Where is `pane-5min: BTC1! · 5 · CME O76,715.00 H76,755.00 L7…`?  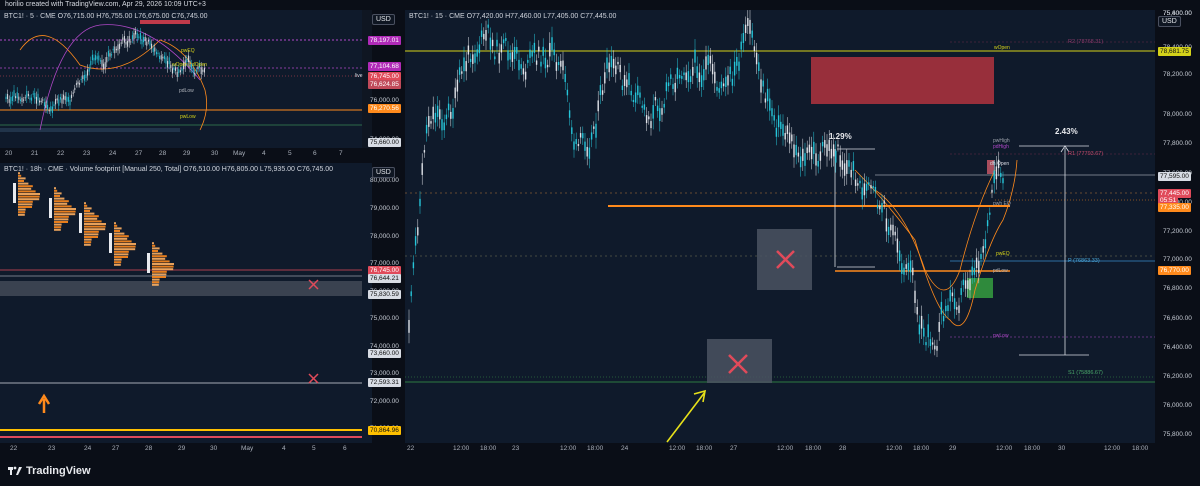
pane-5min: BTC1! · 5 · CME O76,715.00 H76,755.00 L7… is located at coordinates (186, 85).